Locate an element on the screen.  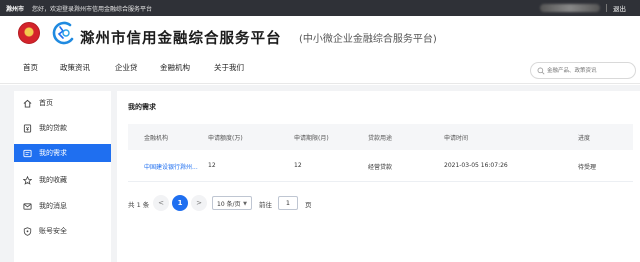
divider is located at coordinates (606, 8).